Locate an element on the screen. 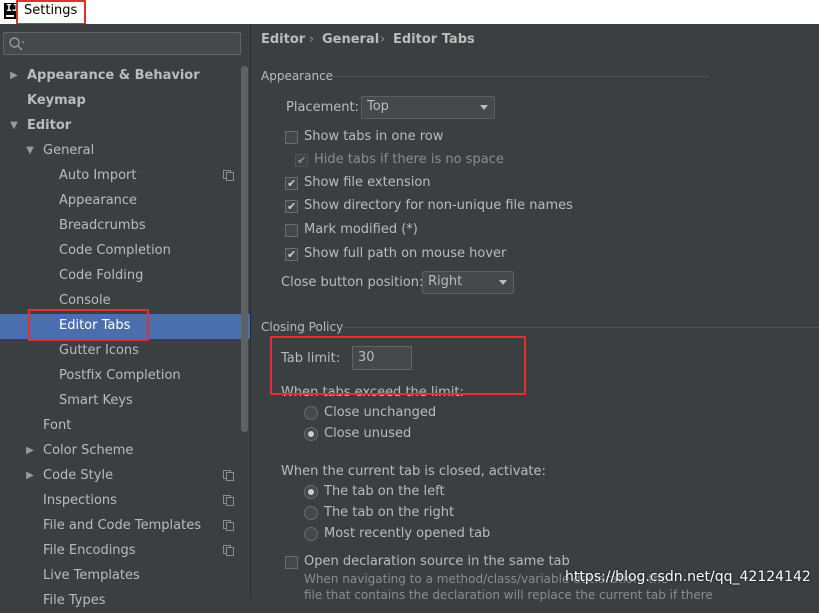  hide-tabs-label: Hide tabs if there is no space is located at coordinates (409, 159).